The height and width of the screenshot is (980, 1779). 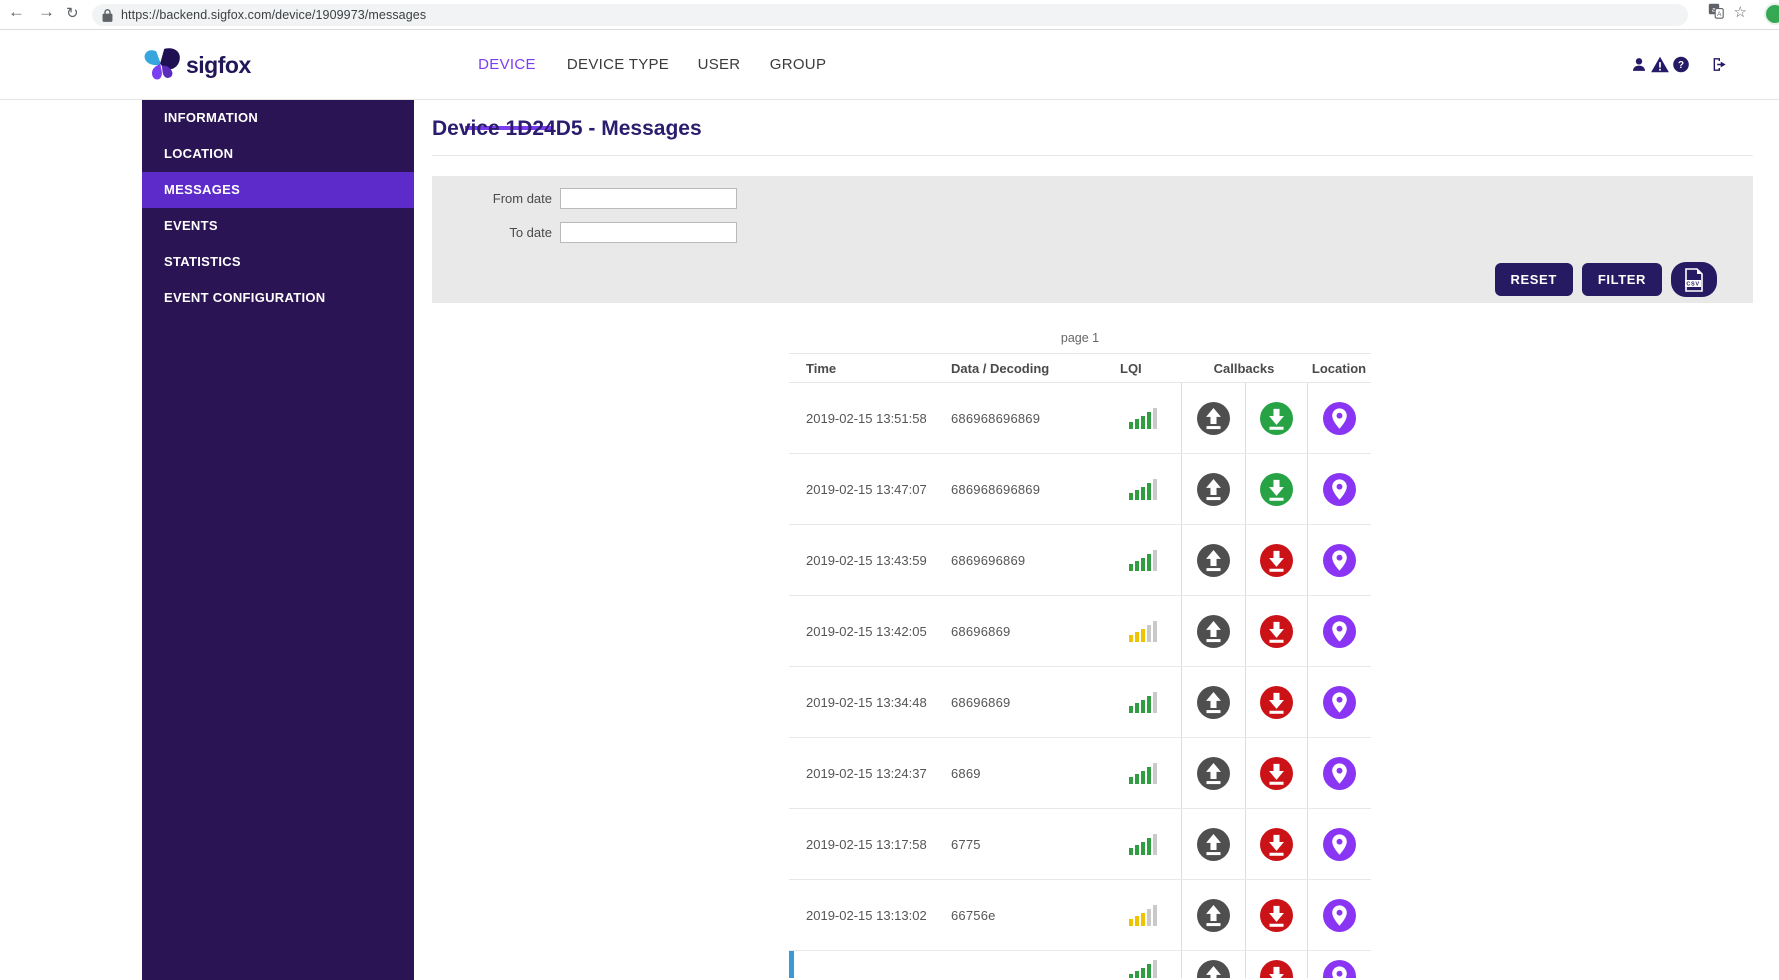 I want to click on tab-device-type: DEVICE TYPE, so click(x=618, y=65).